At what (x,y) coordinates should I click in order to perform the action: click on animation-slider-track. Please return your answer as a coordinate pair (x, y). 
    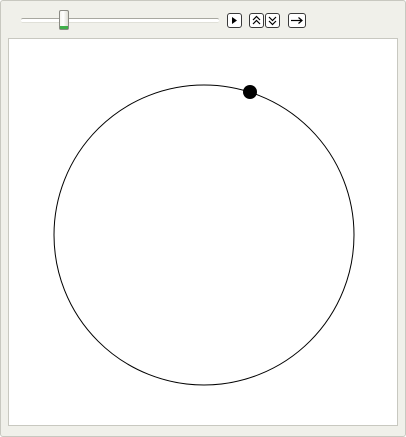
    Looking at the image, I should click on (120, 20).